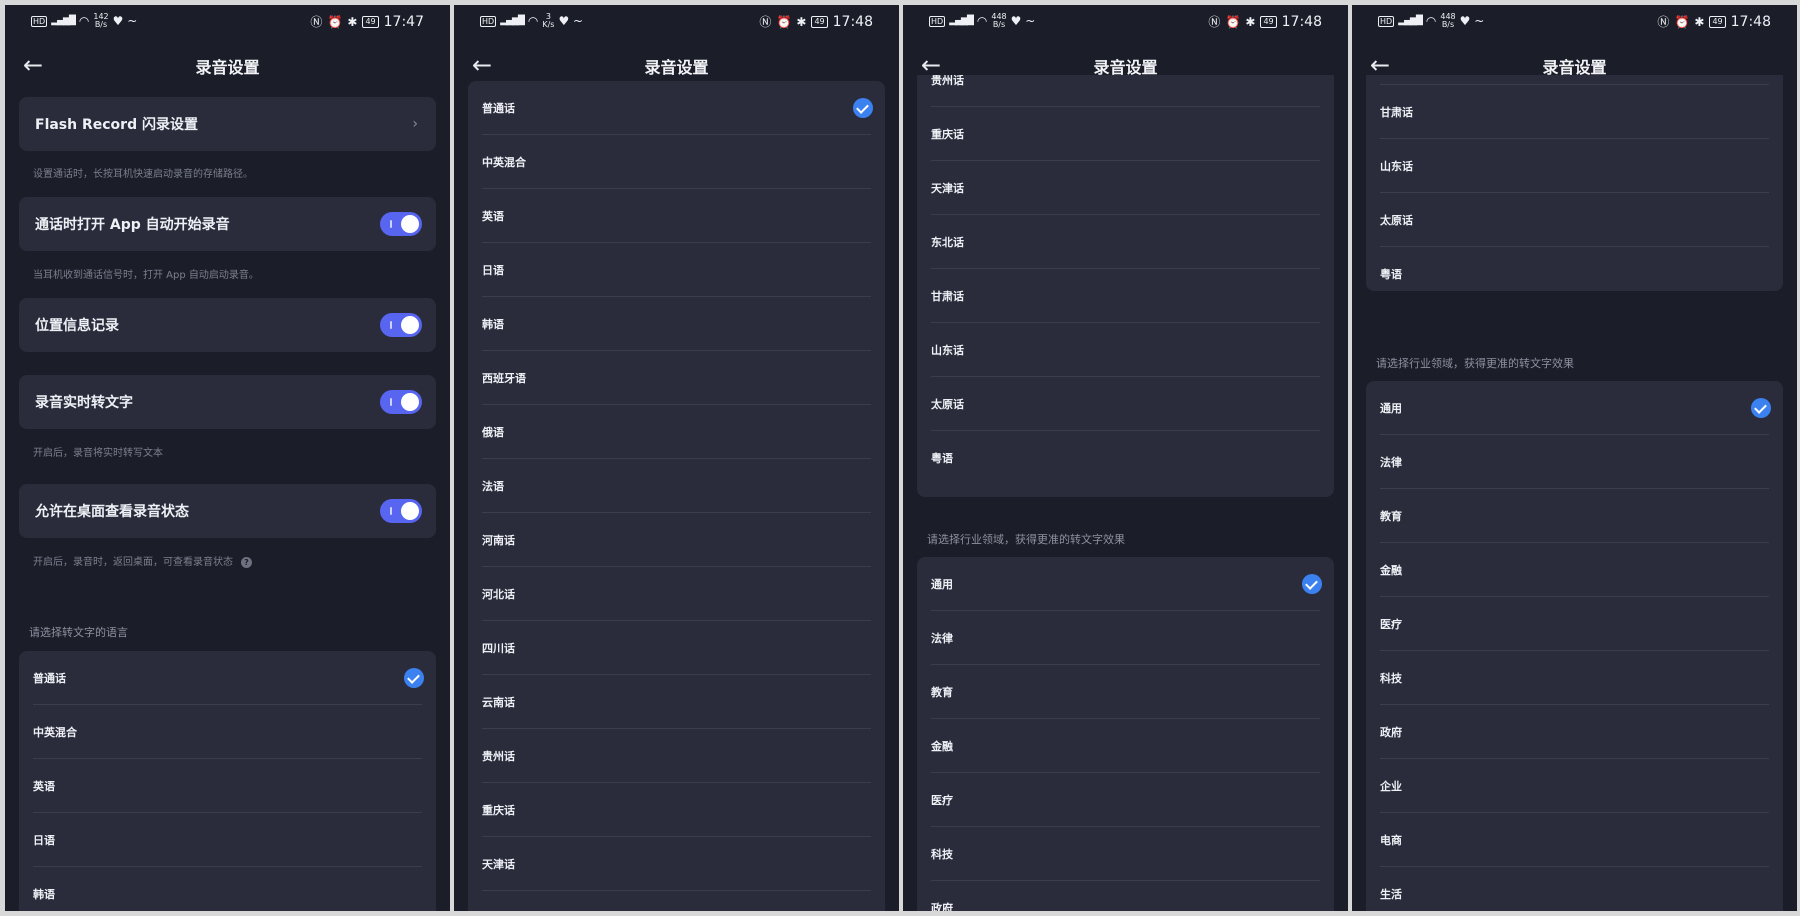  Describe the element at coordinates (112, 512) in the screenshot. I see `desktop-label: 允许在桌面查看录音状态` at that location.